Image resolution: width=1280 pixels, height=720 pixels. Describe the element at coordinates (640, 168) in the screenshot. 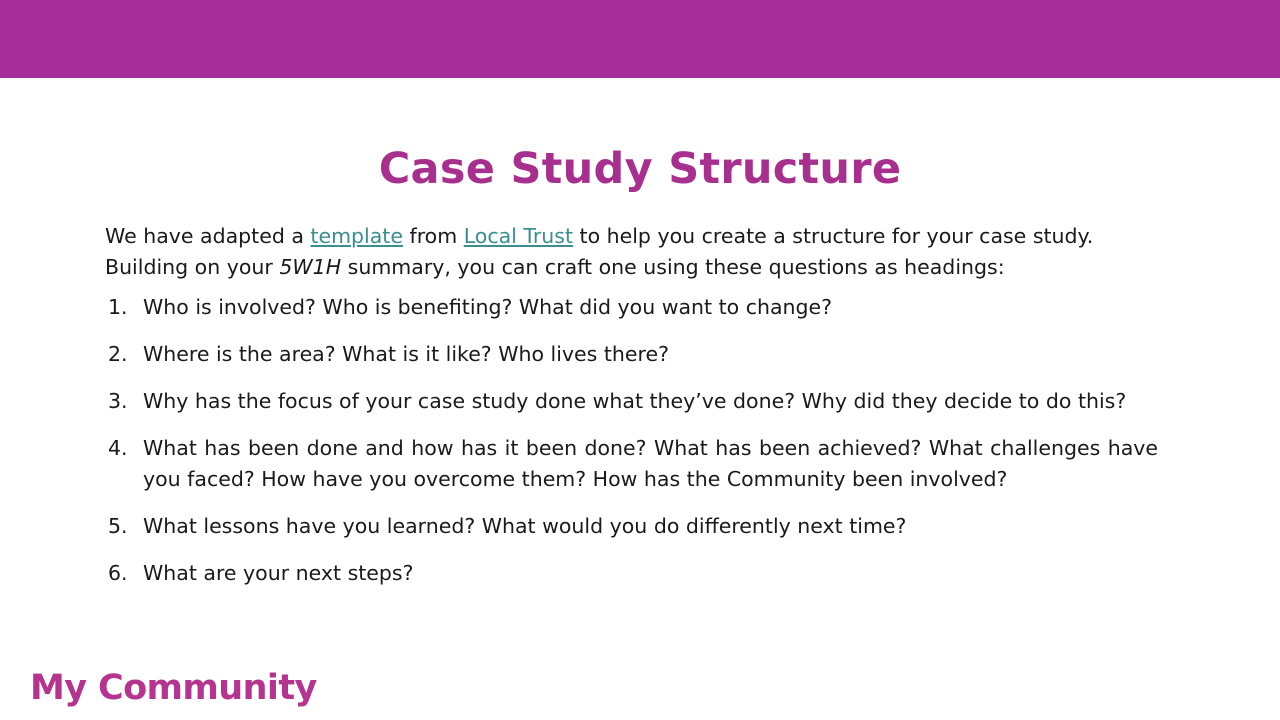

I see `page-title: Case Study Structure` at that location.